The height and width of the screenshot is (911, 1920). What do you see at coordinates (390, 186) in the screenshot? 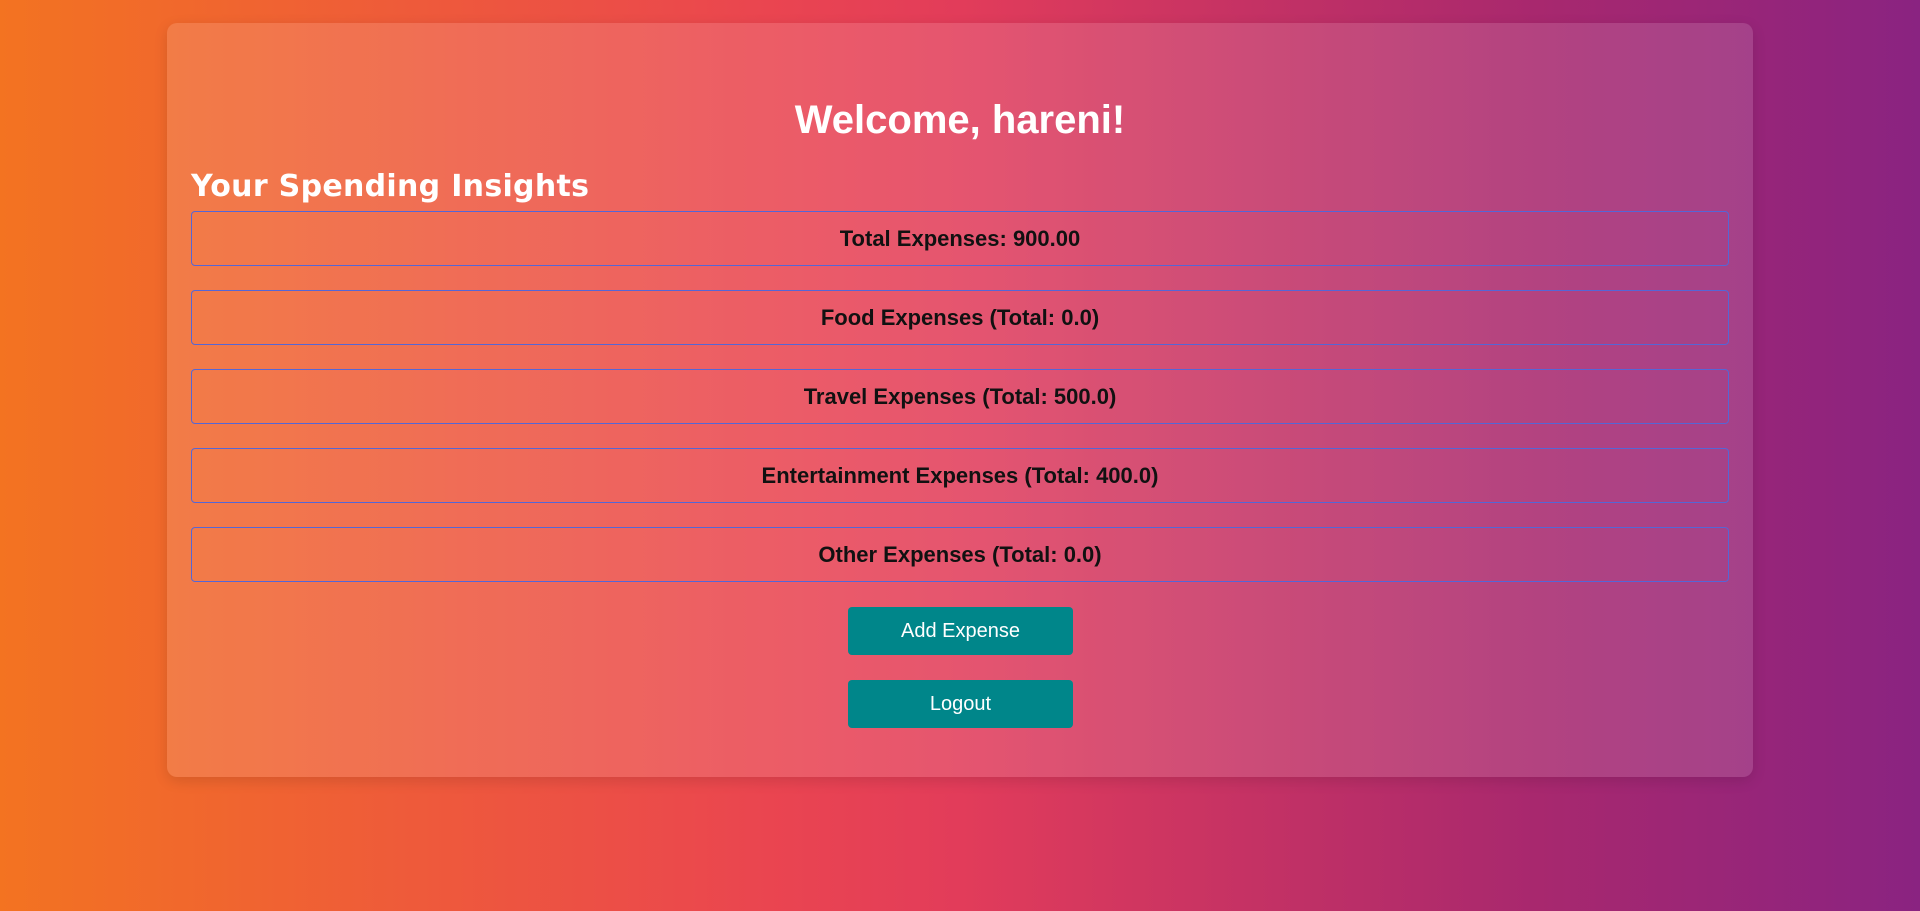
I see `spending-insights-title: Your Spending Insights` at bounding box center [390, 186].